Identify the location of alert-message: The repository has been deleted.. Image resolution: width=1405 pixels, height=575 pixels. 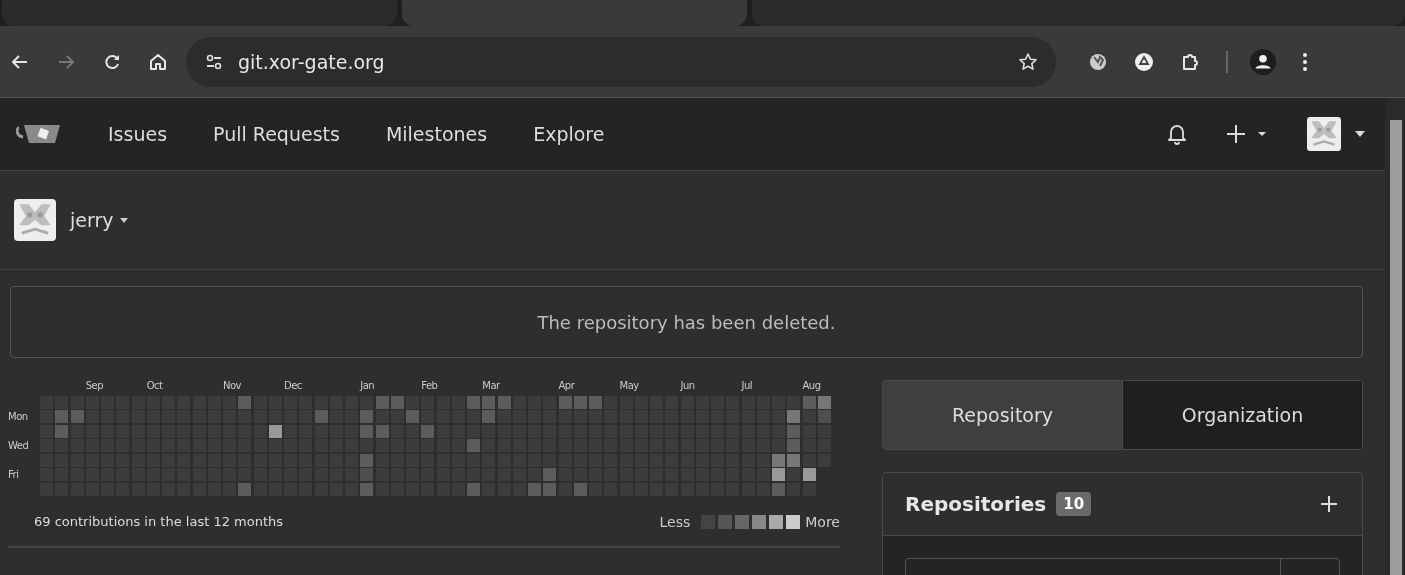
(686, 322).